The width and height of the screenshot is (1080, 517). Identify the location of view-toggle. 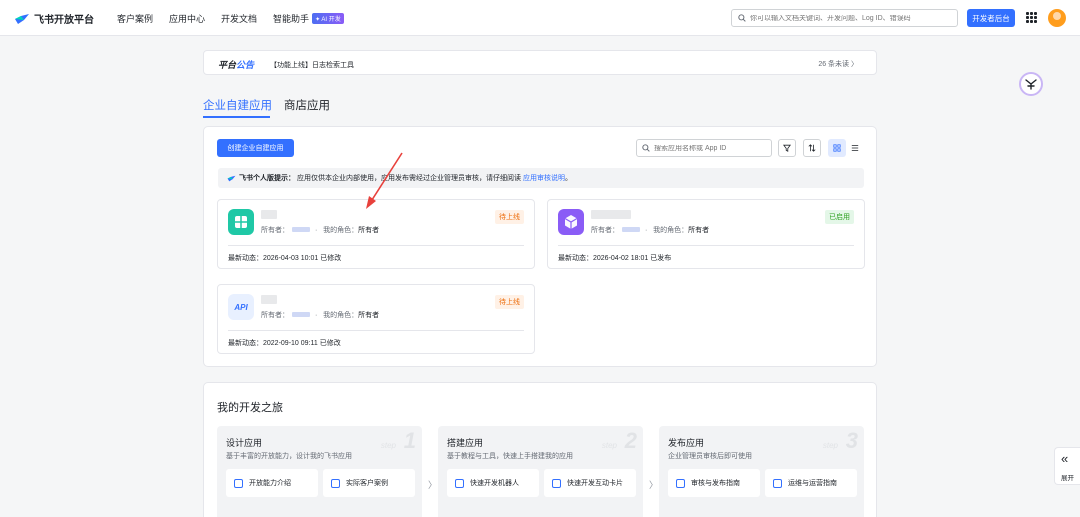
(847, 148).